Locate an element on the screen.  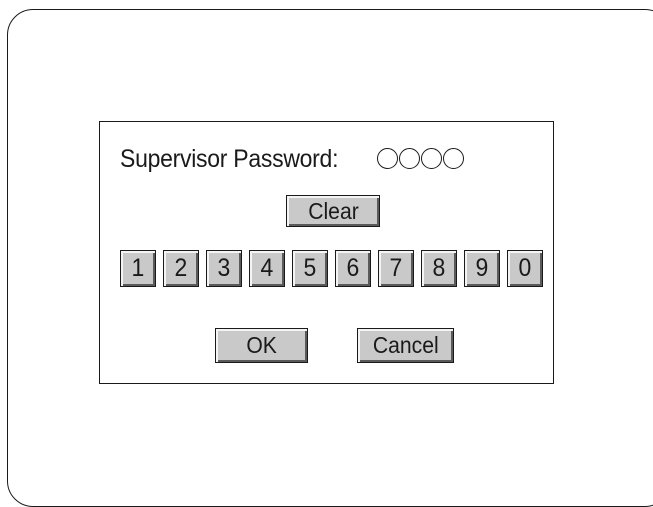
ok-button: OK is located at coordinates (261, 345).